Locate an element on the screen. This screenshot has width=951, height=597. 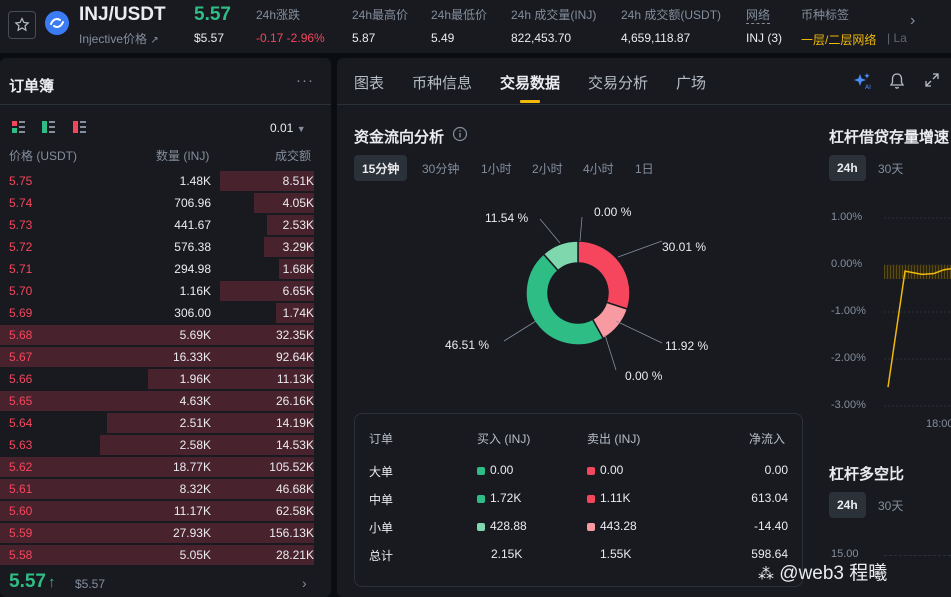
orderbook-price: 5.69 is located at coordinates (21, 313).